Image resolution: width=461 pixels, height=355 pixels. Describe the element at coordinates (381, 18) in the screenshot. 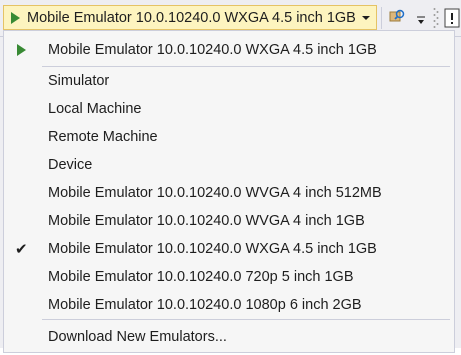

I see `toolbar-divider` at that location.